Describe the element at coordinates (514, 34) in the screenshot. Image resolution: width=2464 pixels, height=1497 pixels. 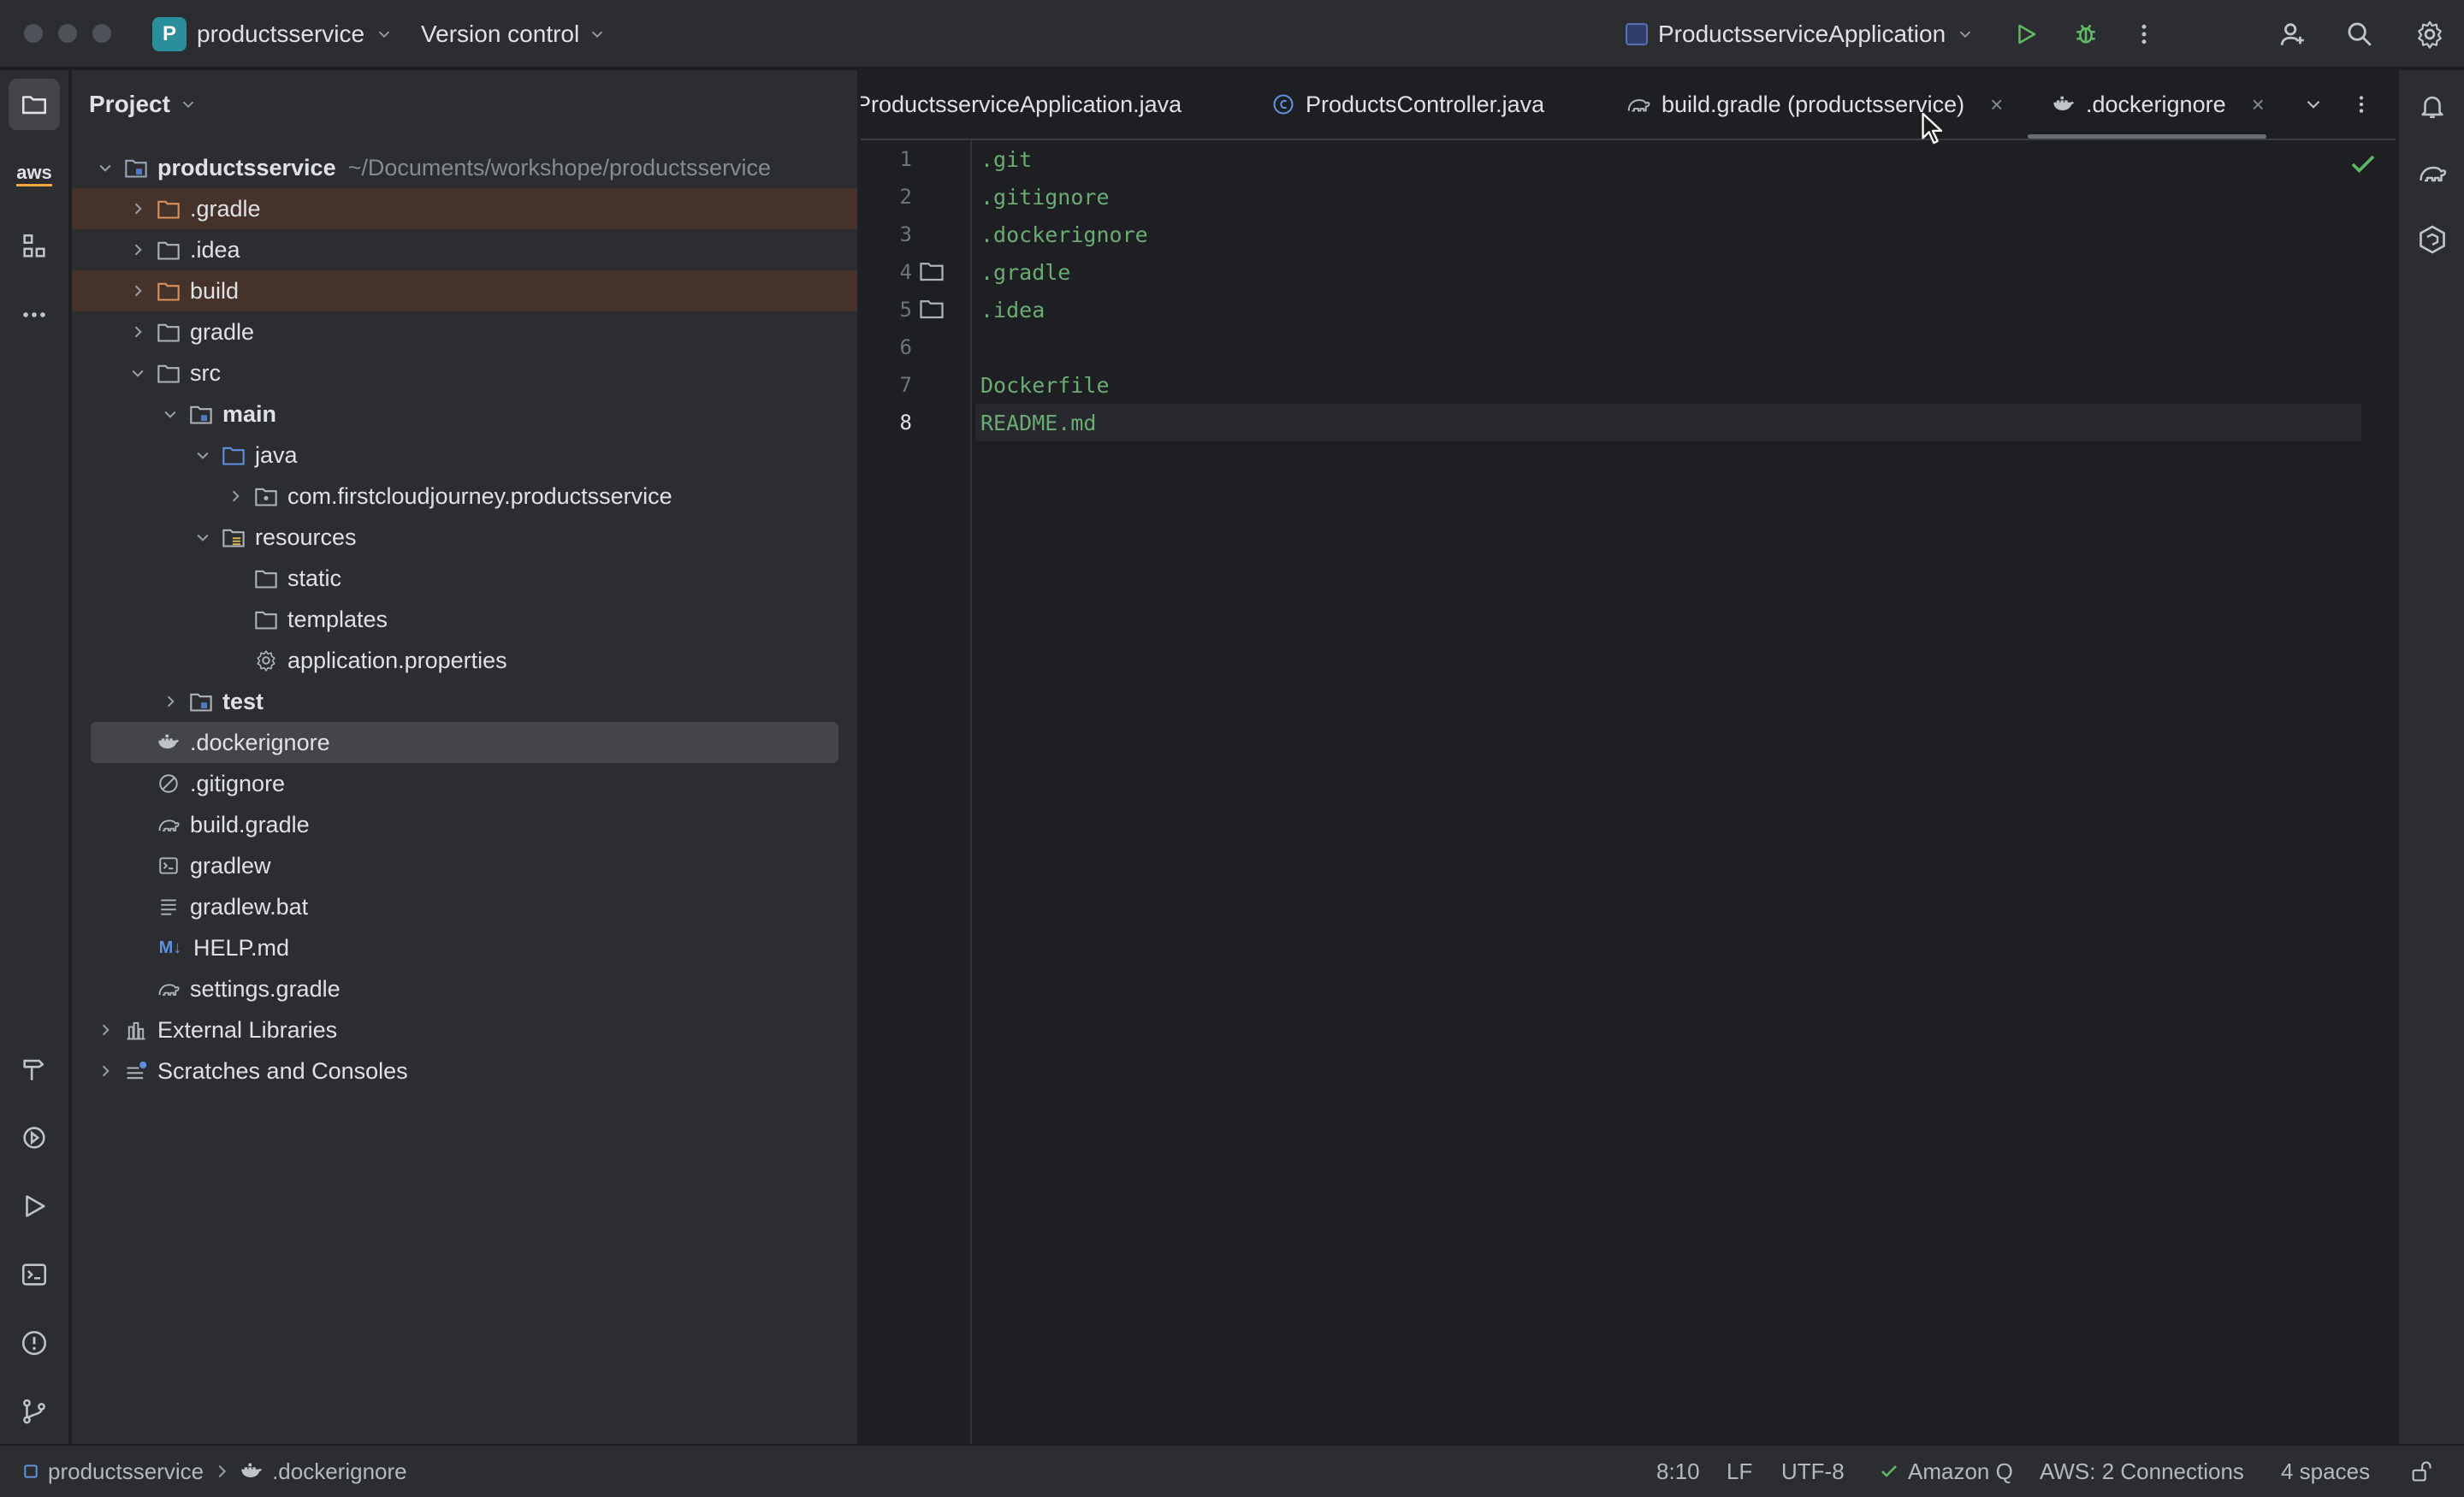
I see `version-control-menu: Version control` at that location.